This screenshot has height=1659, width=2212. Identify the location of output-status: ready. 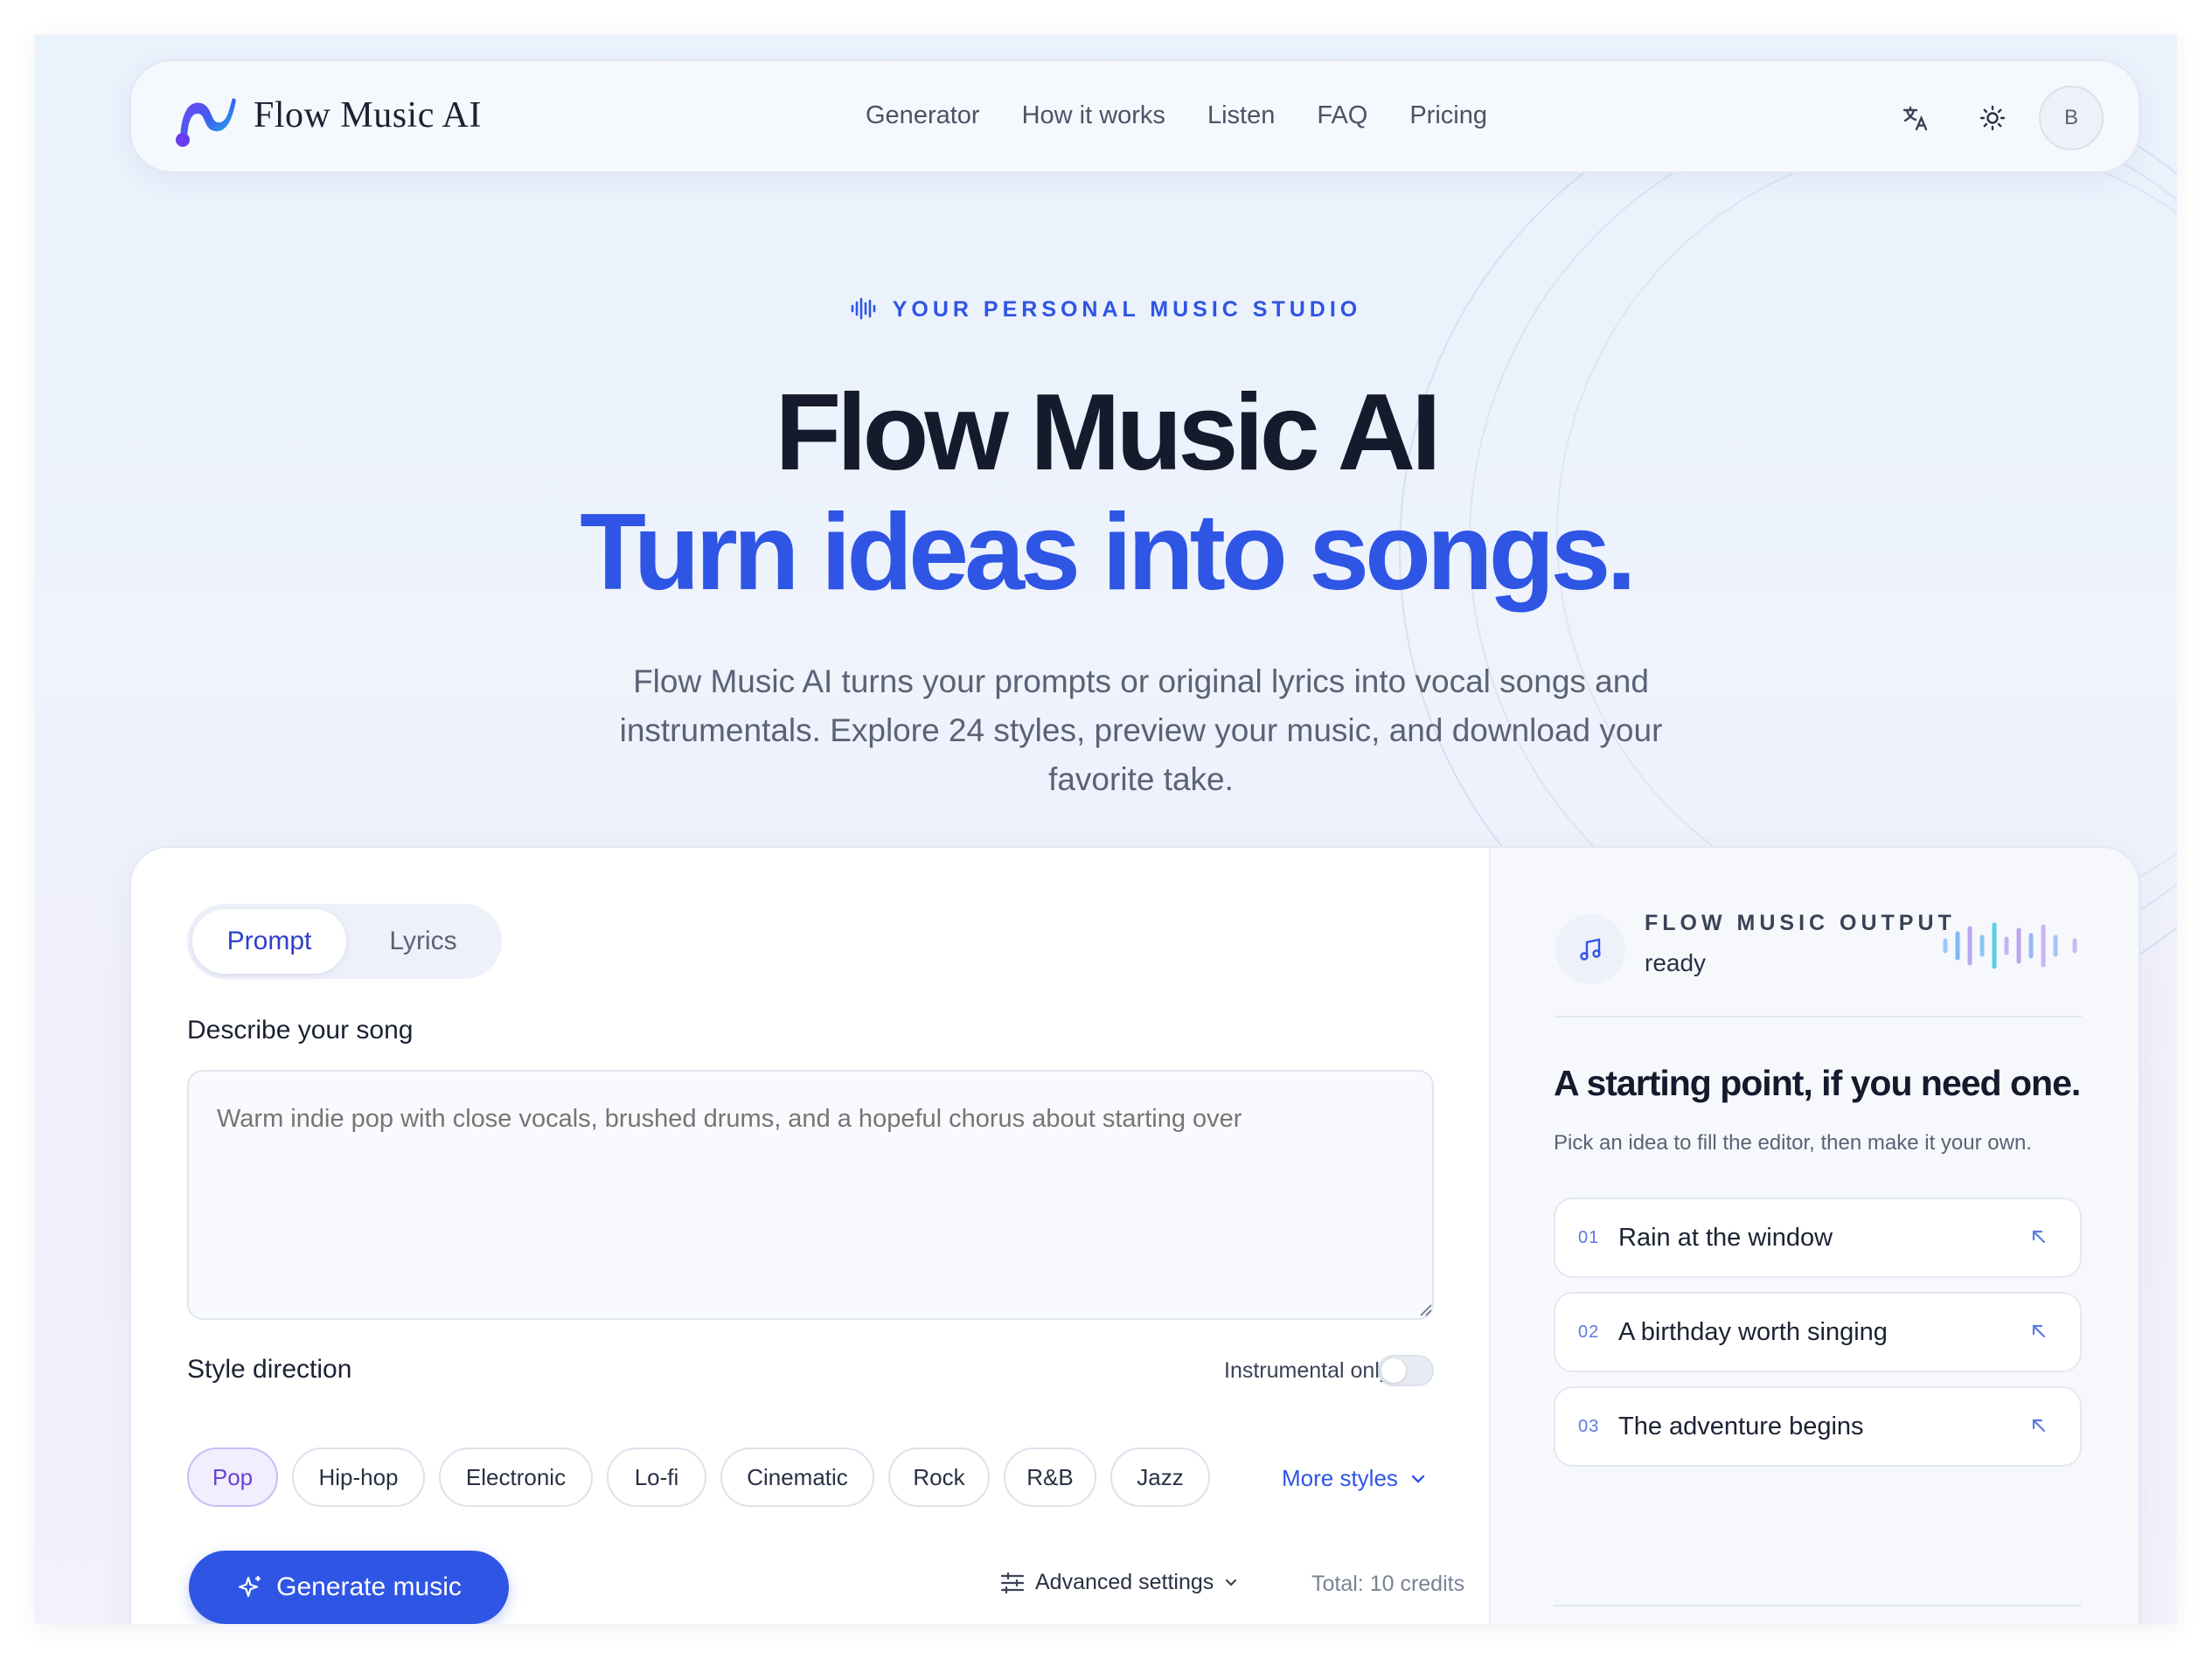
(1676, 962).